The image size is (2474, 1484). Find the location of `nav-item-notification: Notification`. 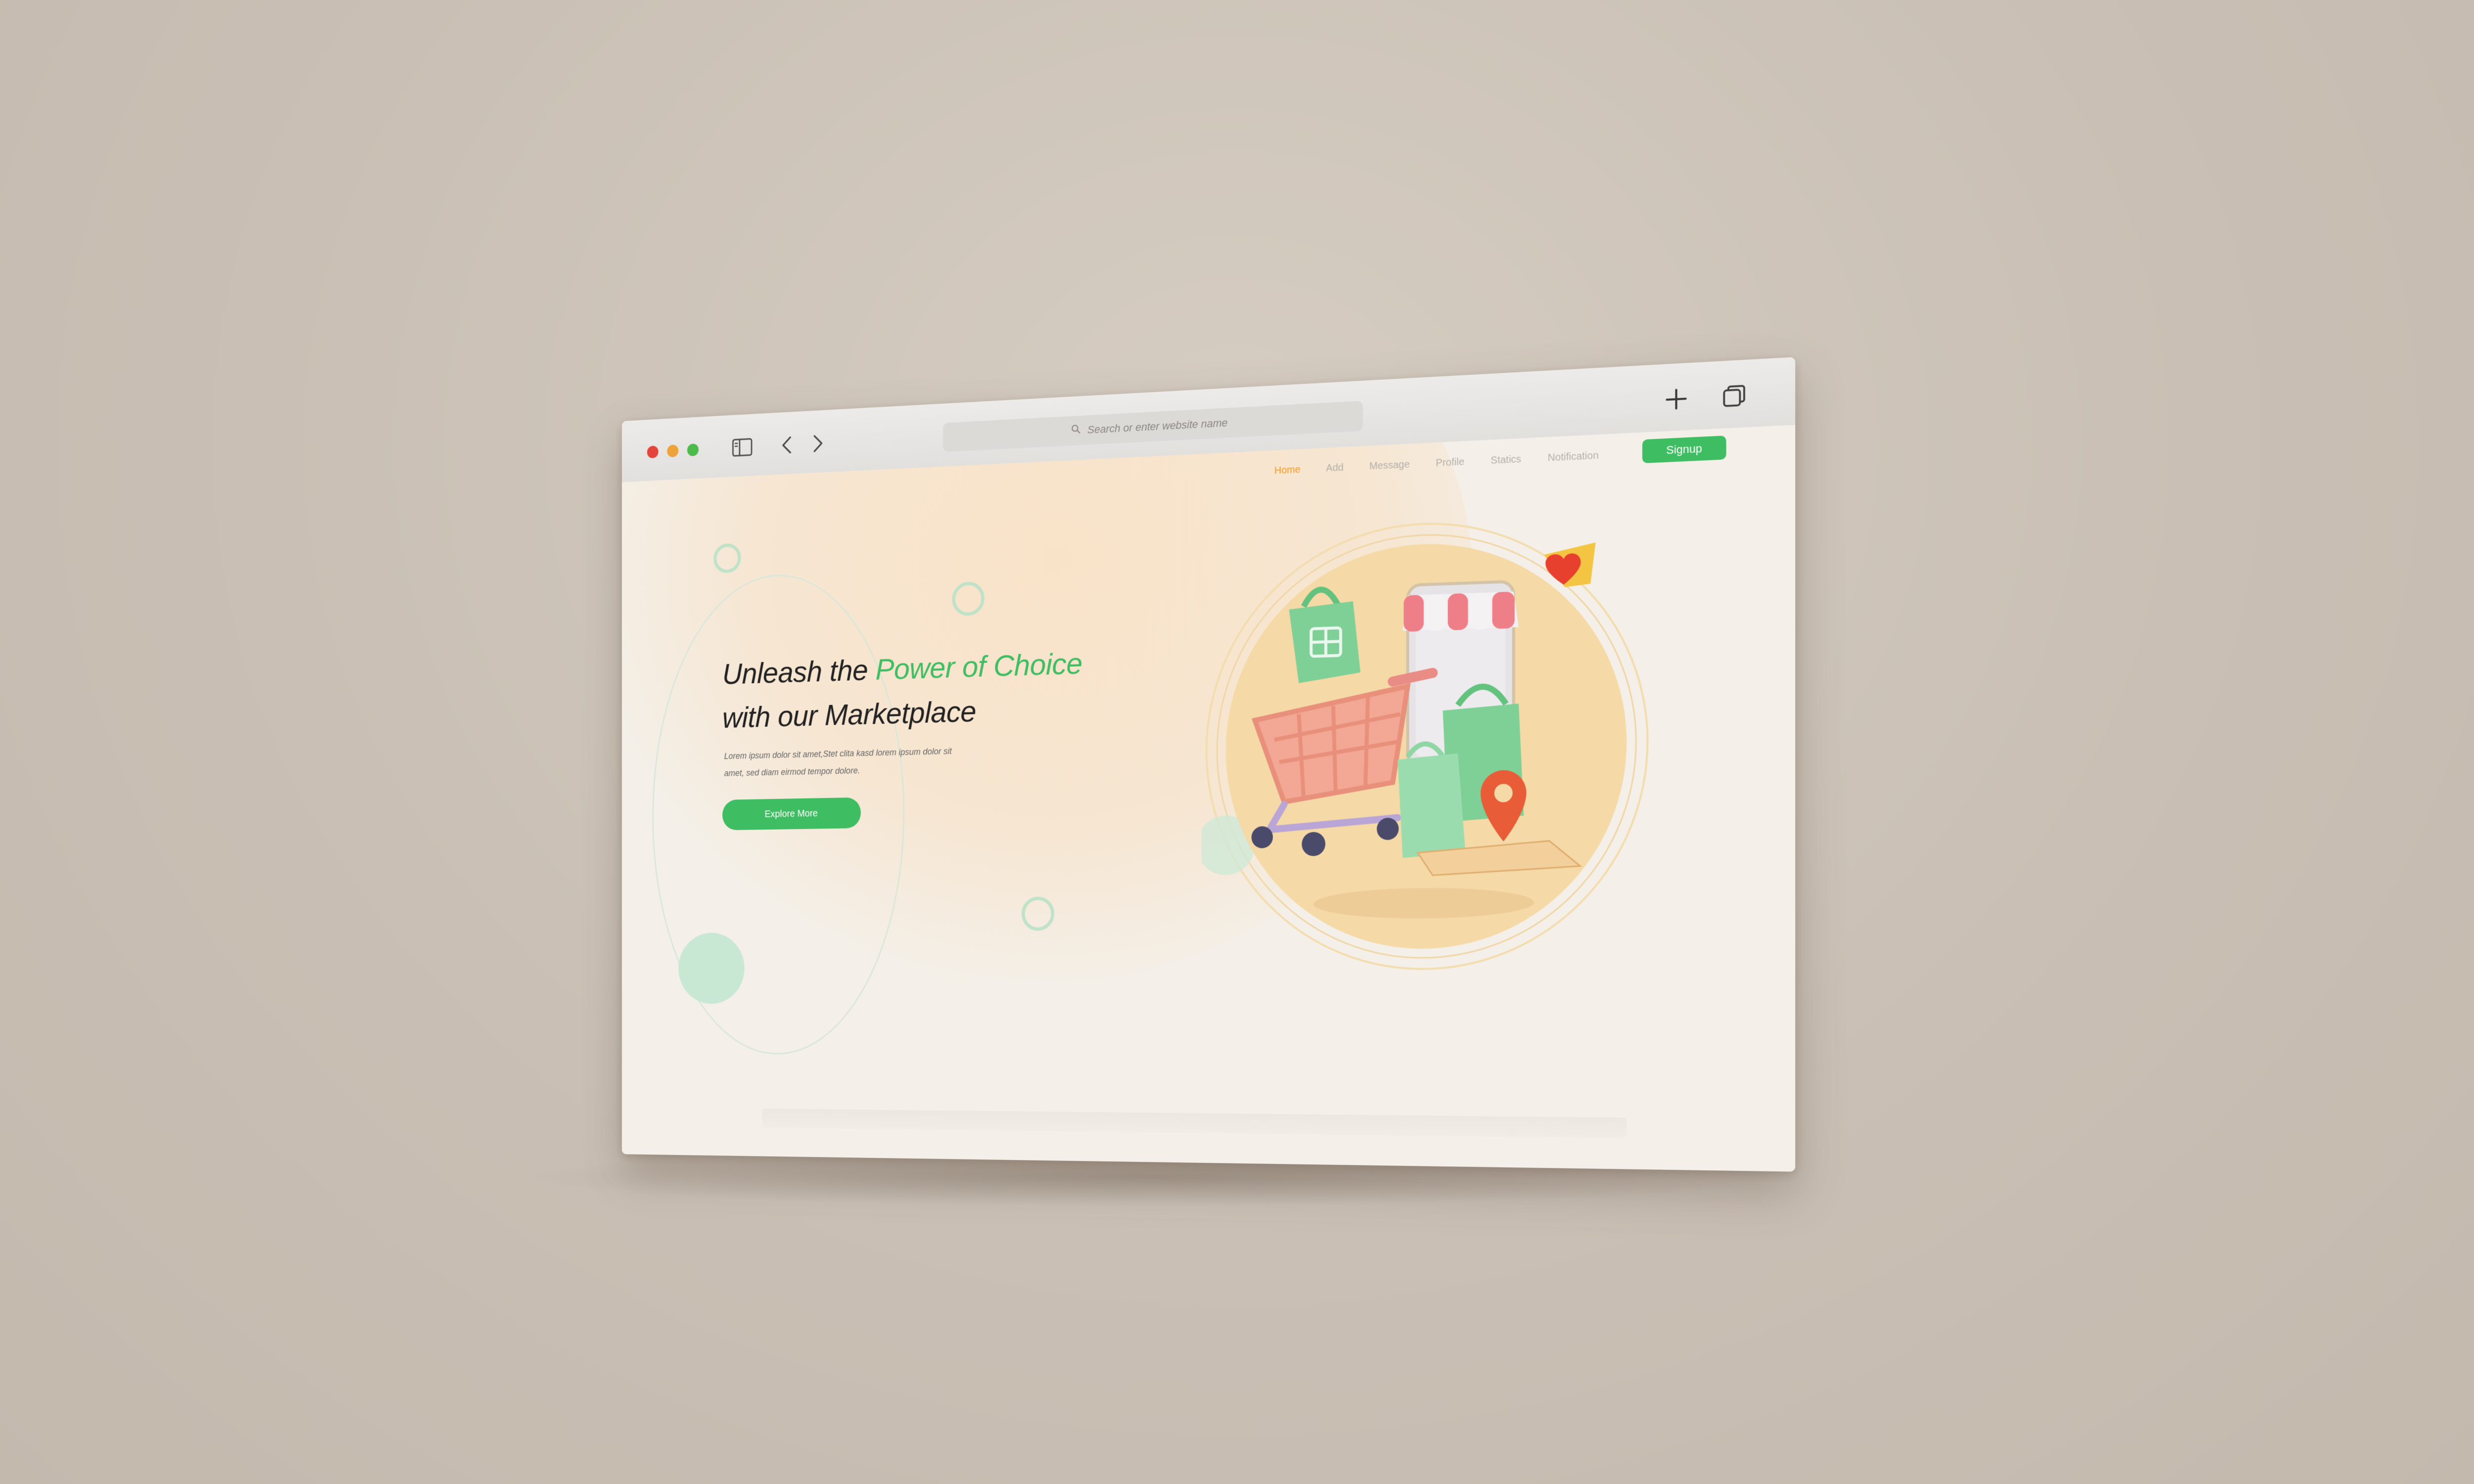

nav-item-notification: Notification is located at coordinates (1574, 457).